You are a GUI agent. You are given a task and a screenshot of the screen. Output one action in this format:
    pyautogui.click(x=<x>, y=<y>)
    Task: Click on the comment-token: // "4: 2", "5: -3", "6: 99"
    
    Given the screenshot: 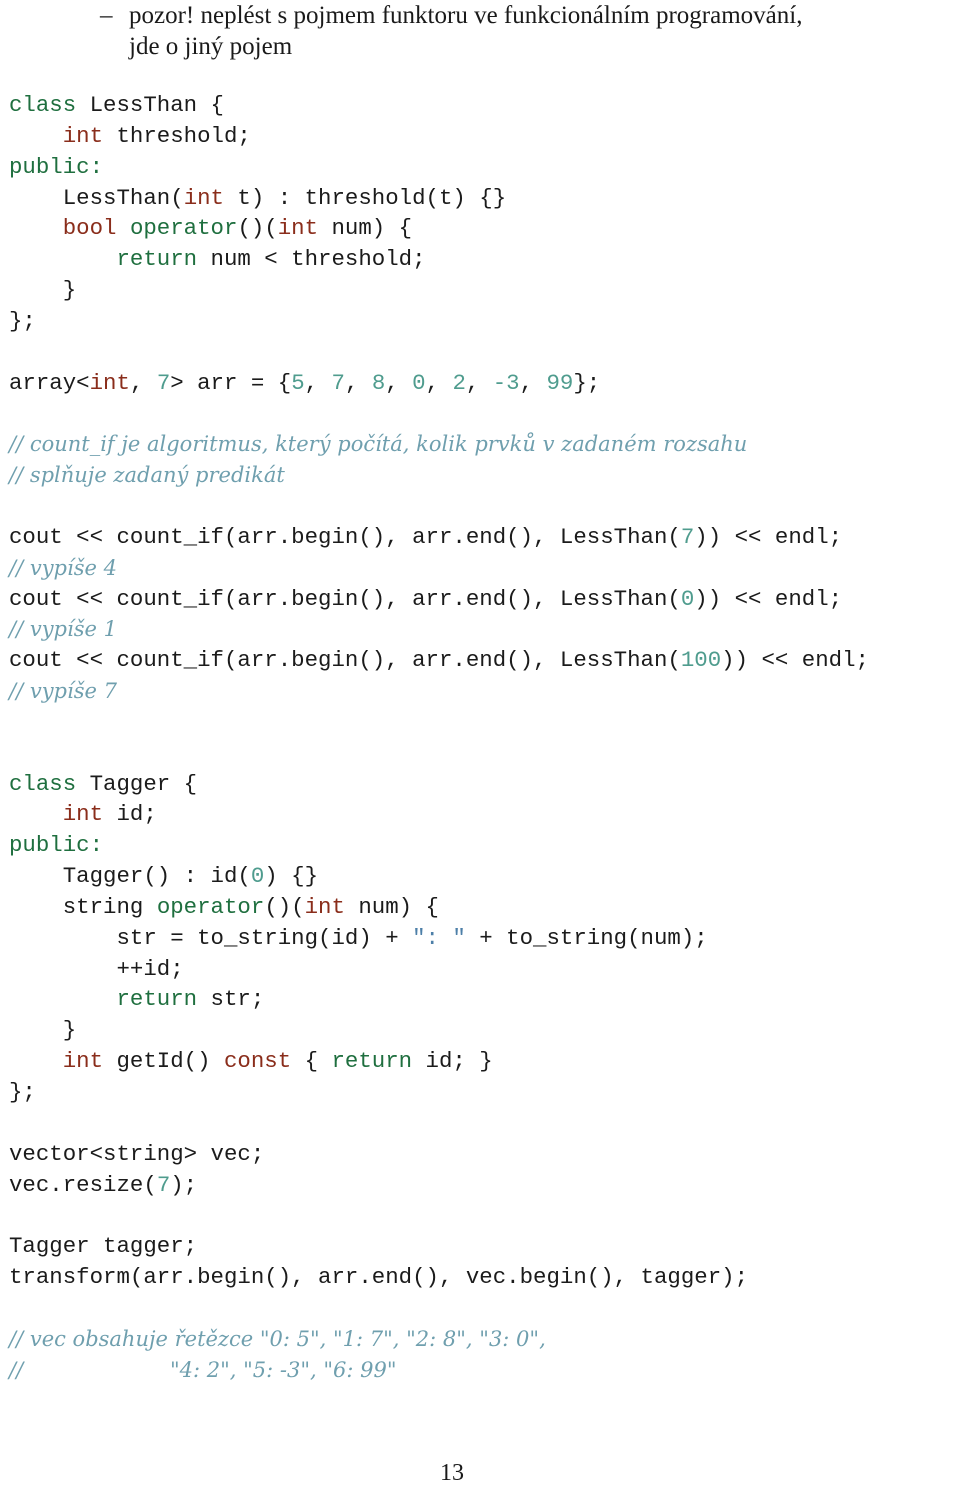 What is the action you would take?
    pyautogui.click(x=203, y=1369)
    